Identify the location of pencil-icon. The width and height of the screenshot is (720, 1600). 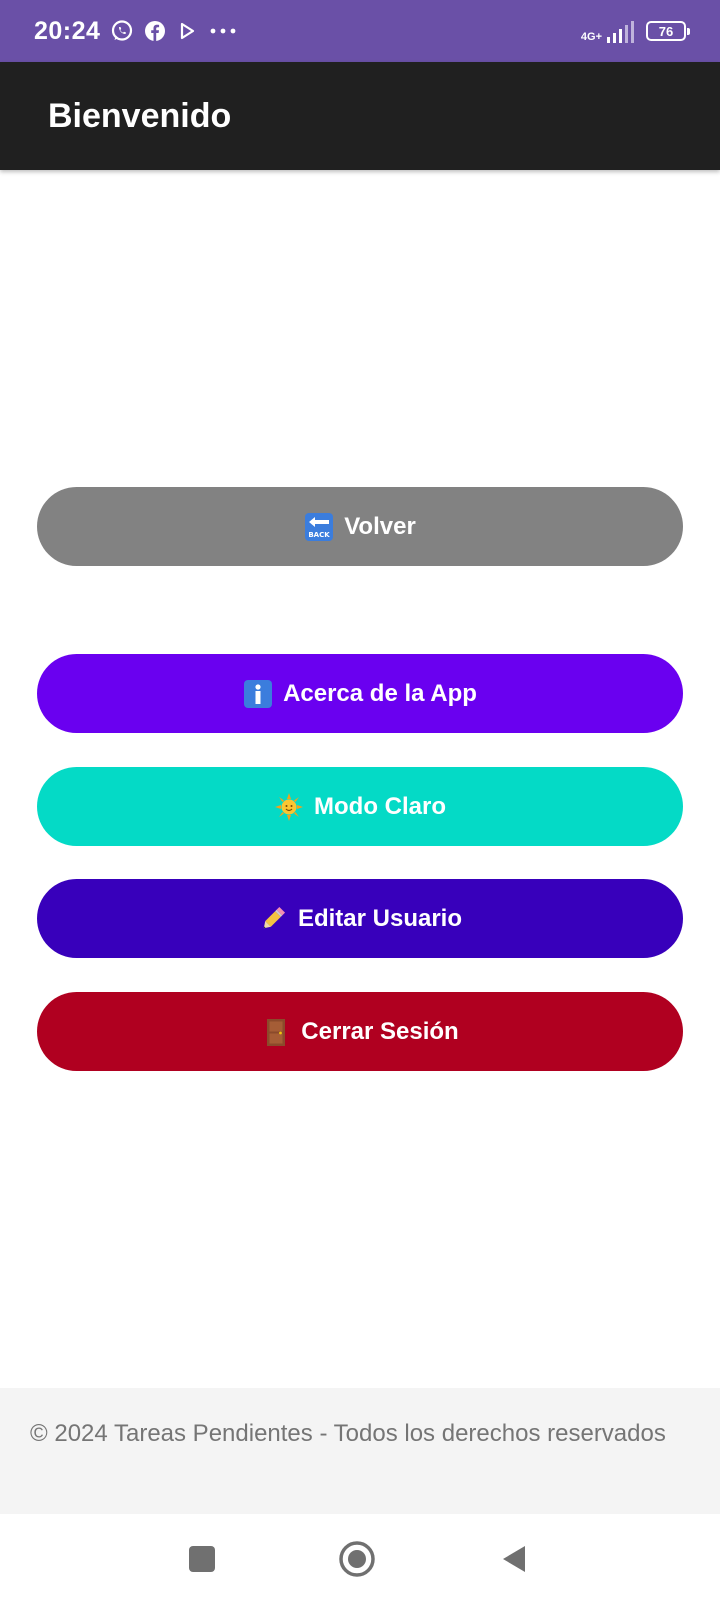
(273, 919).